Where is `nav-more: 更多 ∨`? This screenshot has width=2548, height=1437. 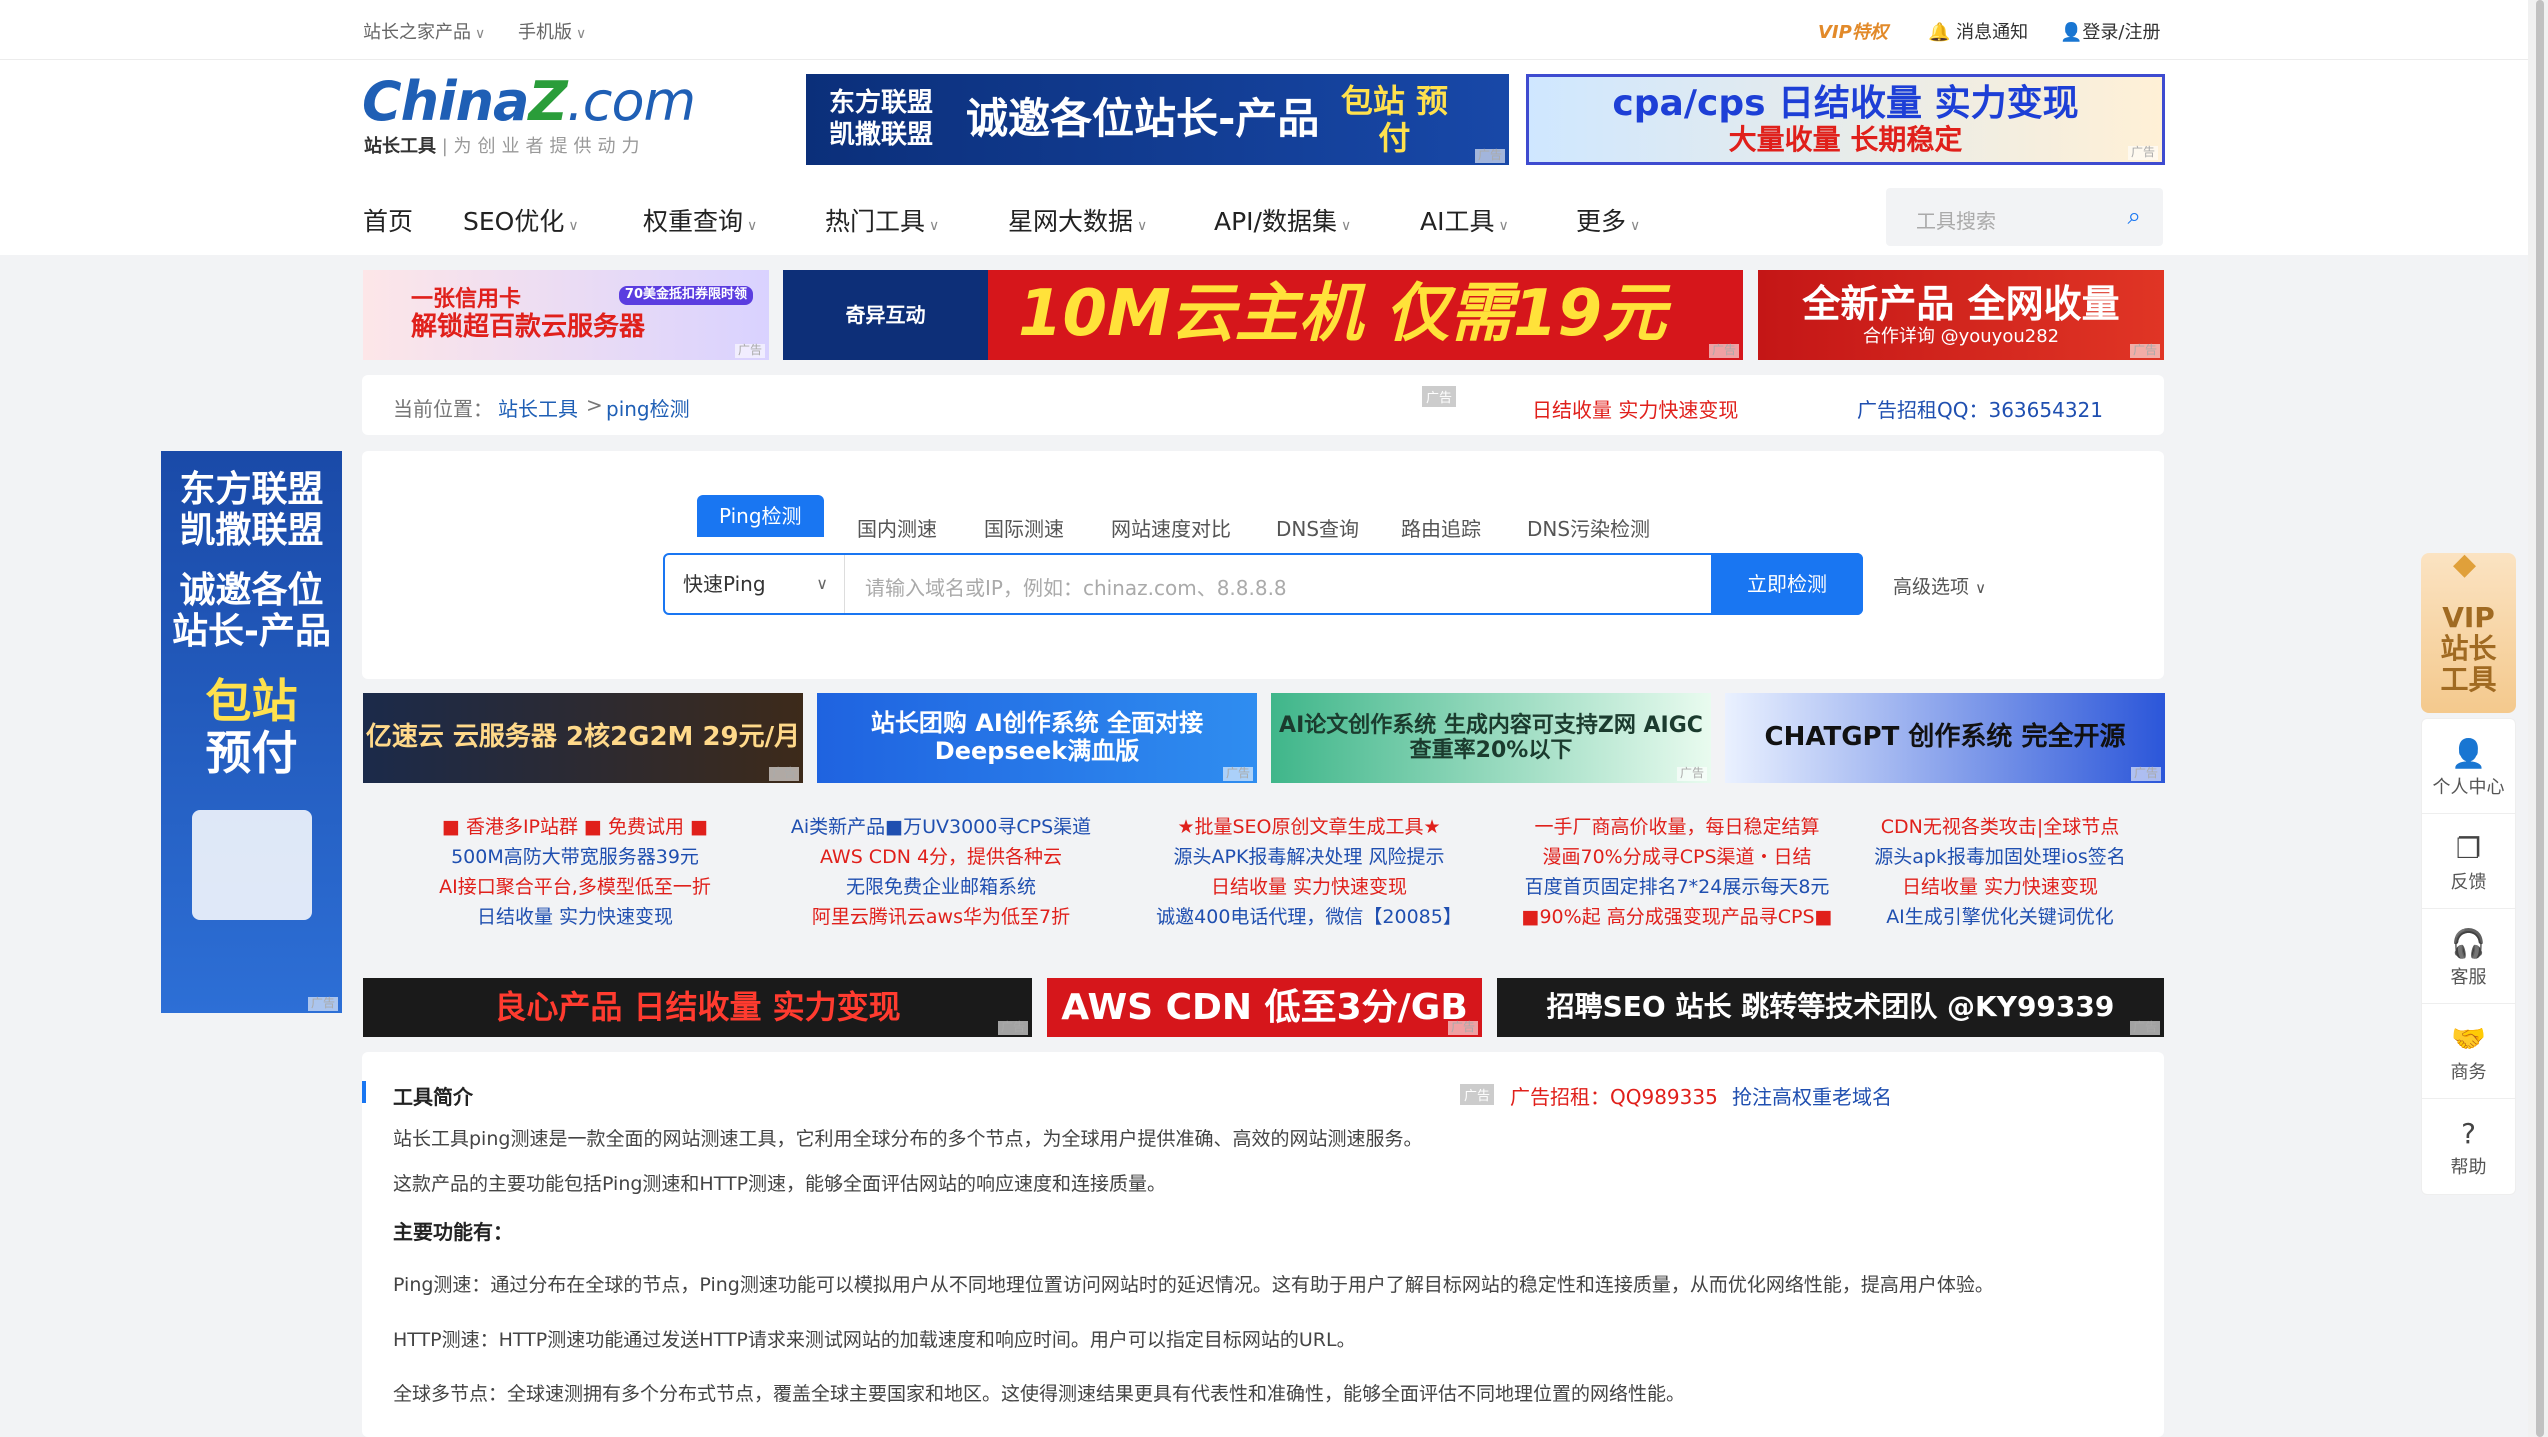
nav-more: 更多 ∨ is located at coordinates (1608, 220).